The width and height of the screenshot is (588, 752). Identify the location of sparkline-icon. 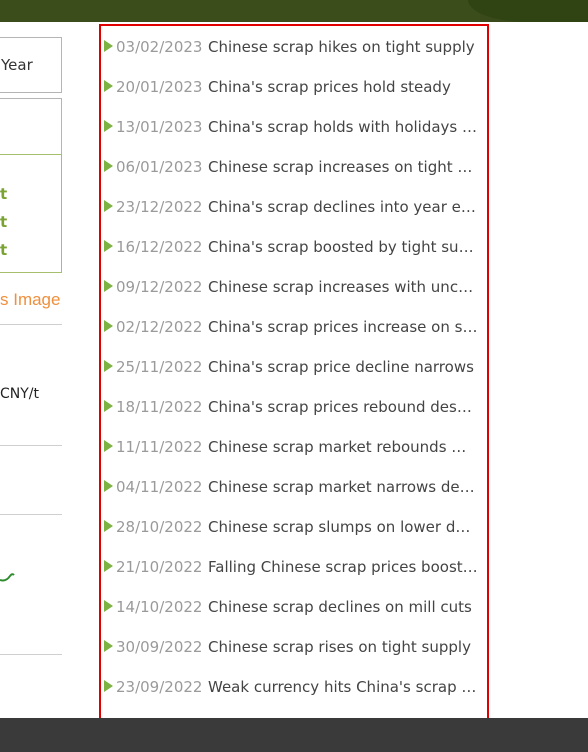
(7, 577).